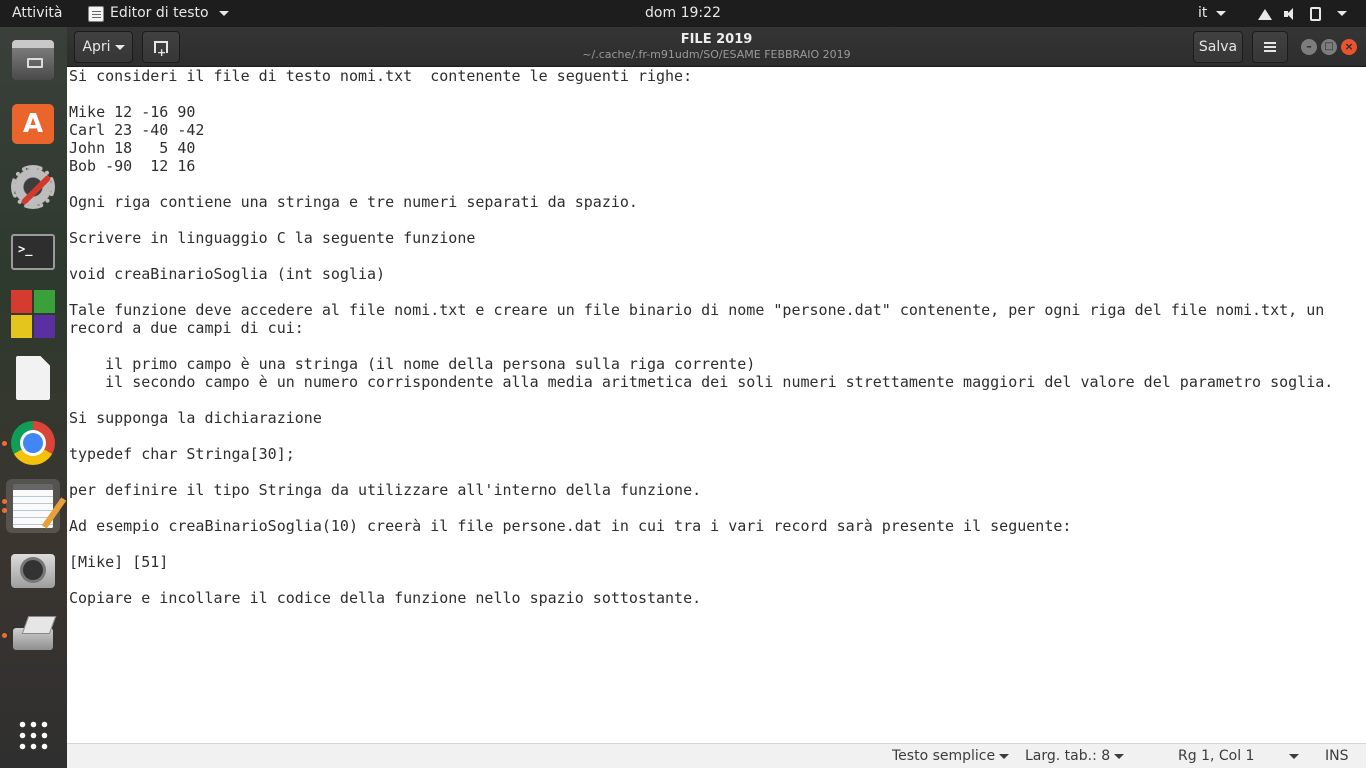 The image size is (1366, 768). I want to click on cursor-position: Rg 1, Col 1, so click(1216, 756).